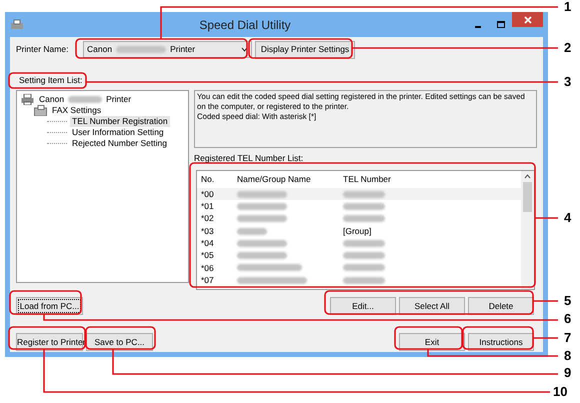 The image size is (580, 403). I want to click on tree-item: User Information Setting, so click(118, 132).